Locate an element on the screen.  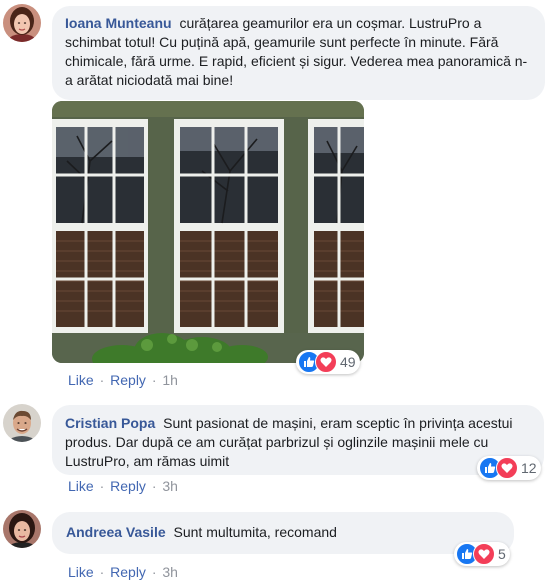
comment-bubble: Andreea Vasile Sunt multumita, recomand is located at coordinates (283, 533).